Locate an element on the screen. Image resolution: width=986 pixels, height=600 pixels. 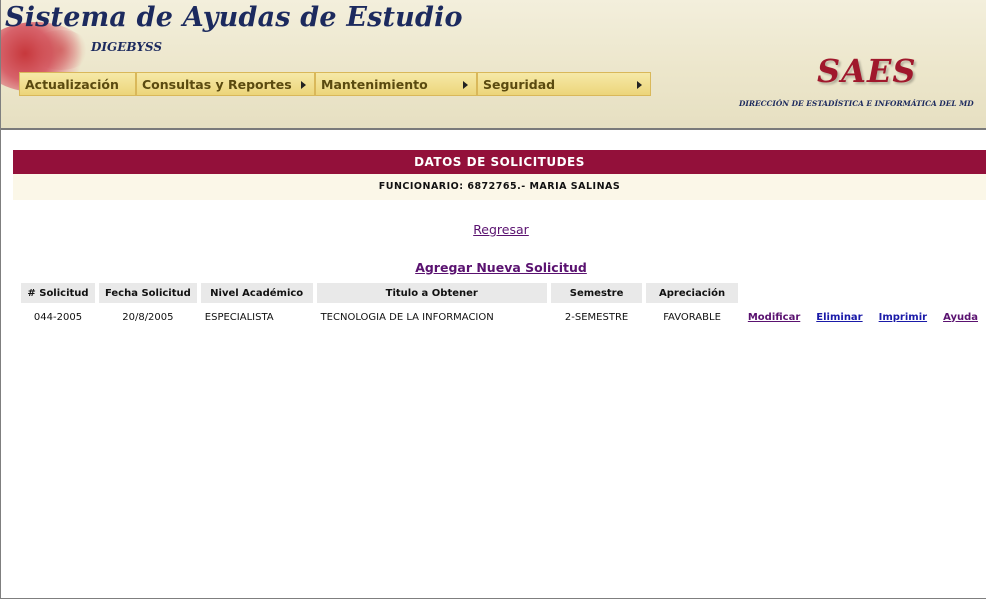
column-header: # Solicitud is located at coordinates (58, 293).